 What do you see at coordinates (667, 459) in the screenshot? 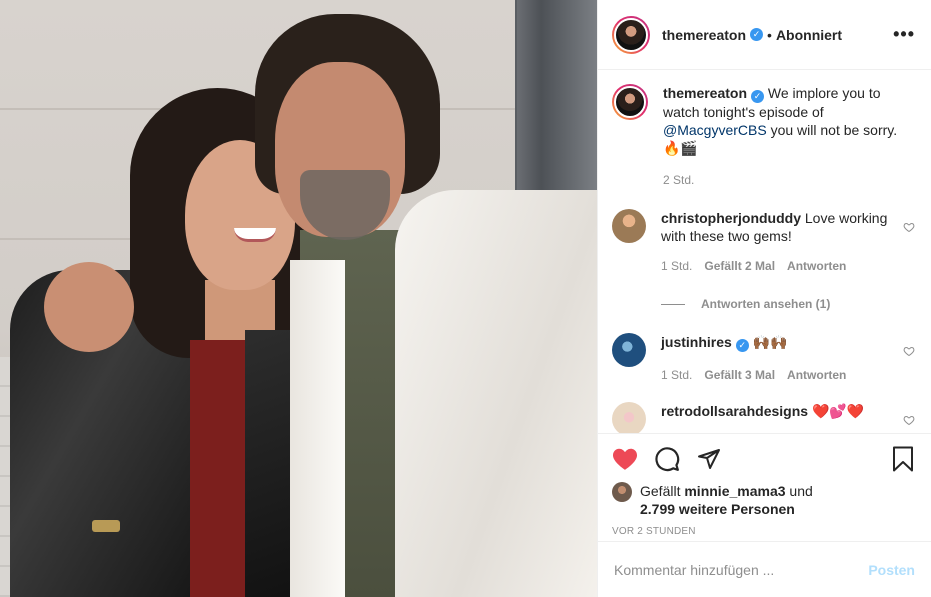
I see `comment-bubble-icon` at bounding box center [667, 459].